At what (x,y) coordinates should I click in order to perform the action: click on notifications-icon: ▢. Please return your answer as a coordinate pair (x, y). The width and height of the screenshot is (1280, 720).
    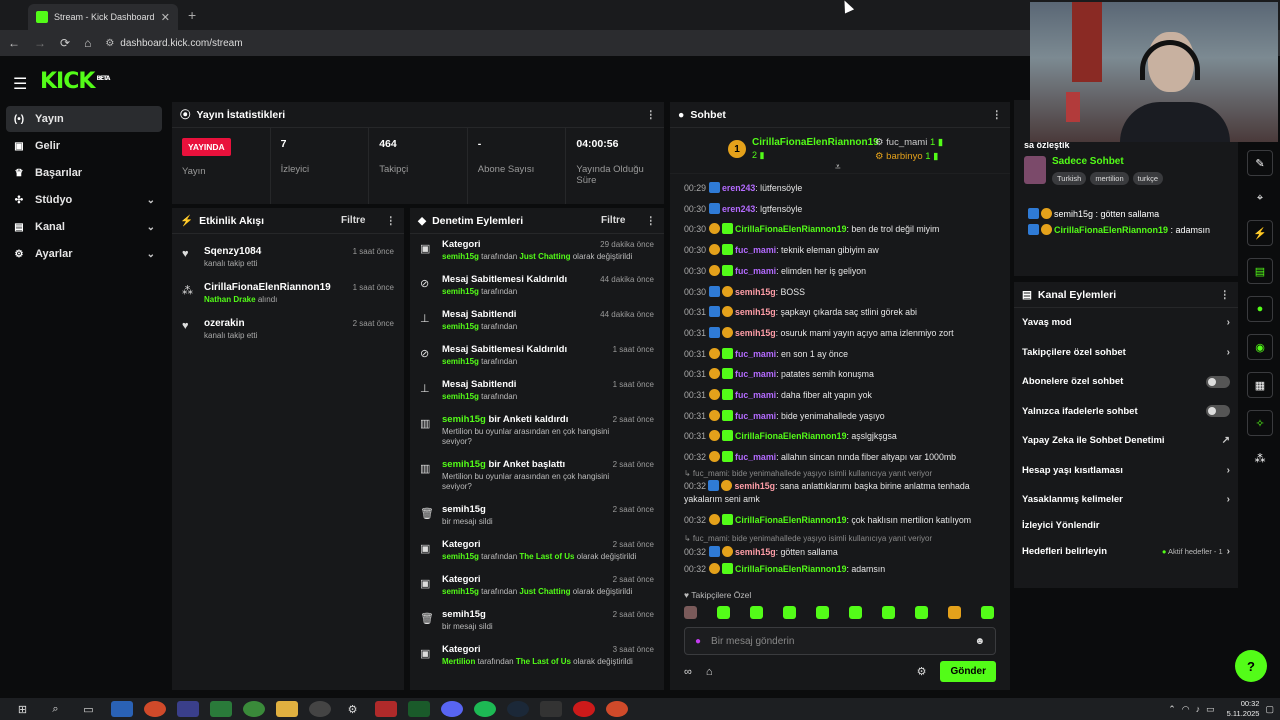
    Looking at the image, I should click on (1269, 709).